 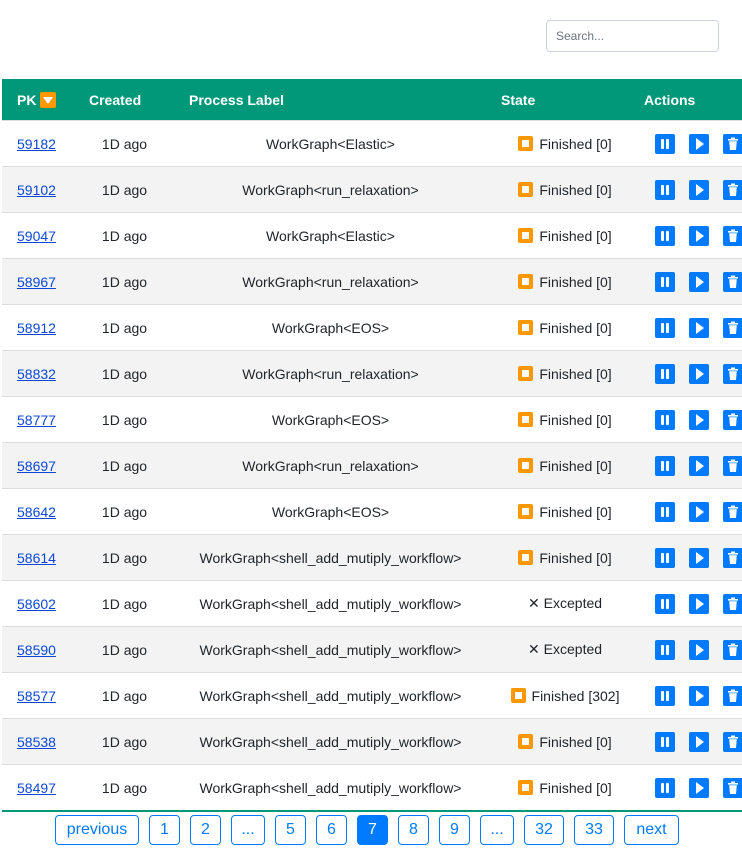 I want to click on pk-link: 58832, so click(x=36, y=374).